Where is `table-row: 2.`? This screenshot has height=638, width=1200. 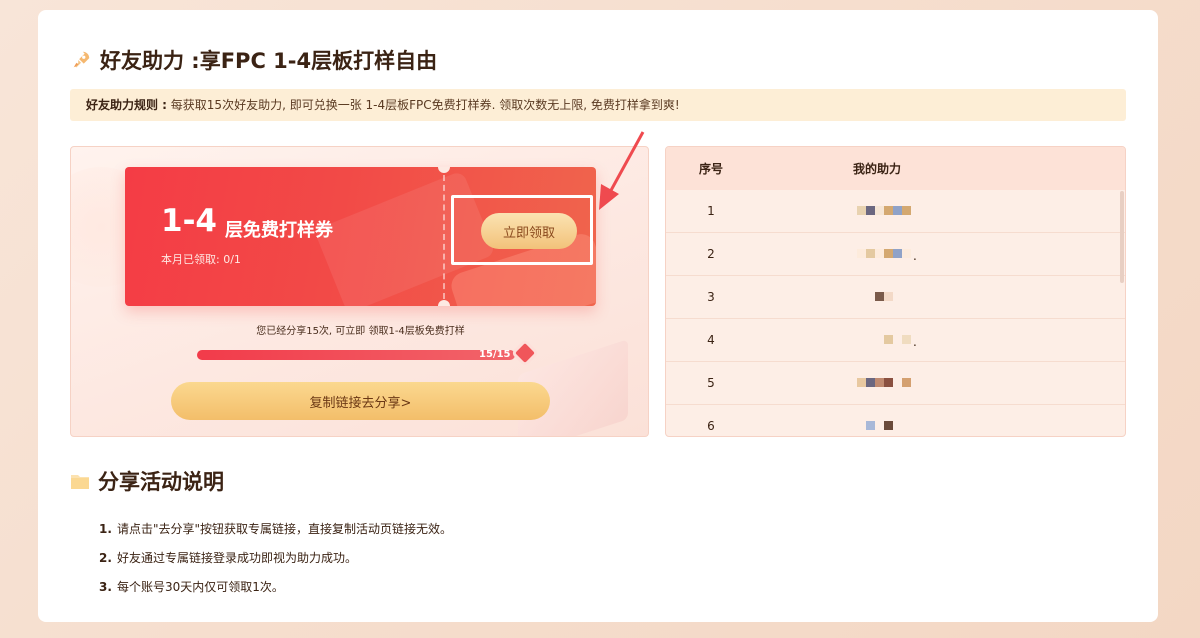
table-row: 2. is located at coordinates (895, 254).